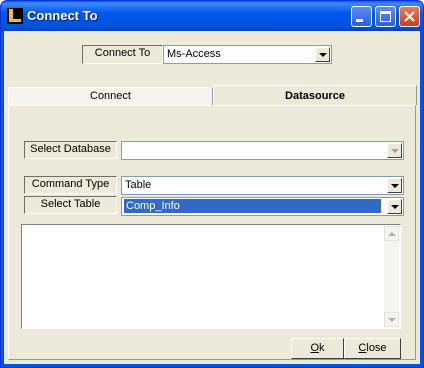 The height and width of the screenshot is (368, 424). What do you see at coordinates (391, 319) in the screenshot?
I see `scroll-down-icon` at bounding box center [391, 319].